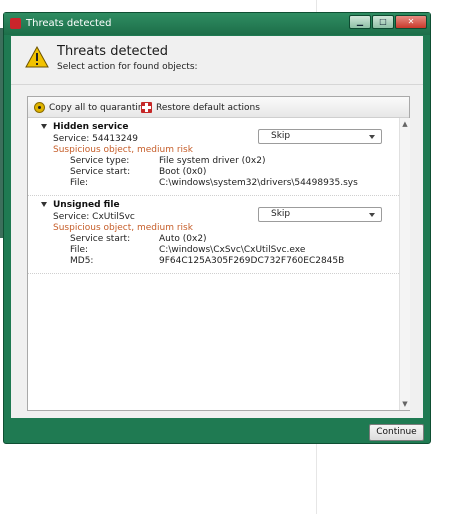 The width and height of the screenshot is (474, 514). I want to click on restore-icon, so click(146, 107).